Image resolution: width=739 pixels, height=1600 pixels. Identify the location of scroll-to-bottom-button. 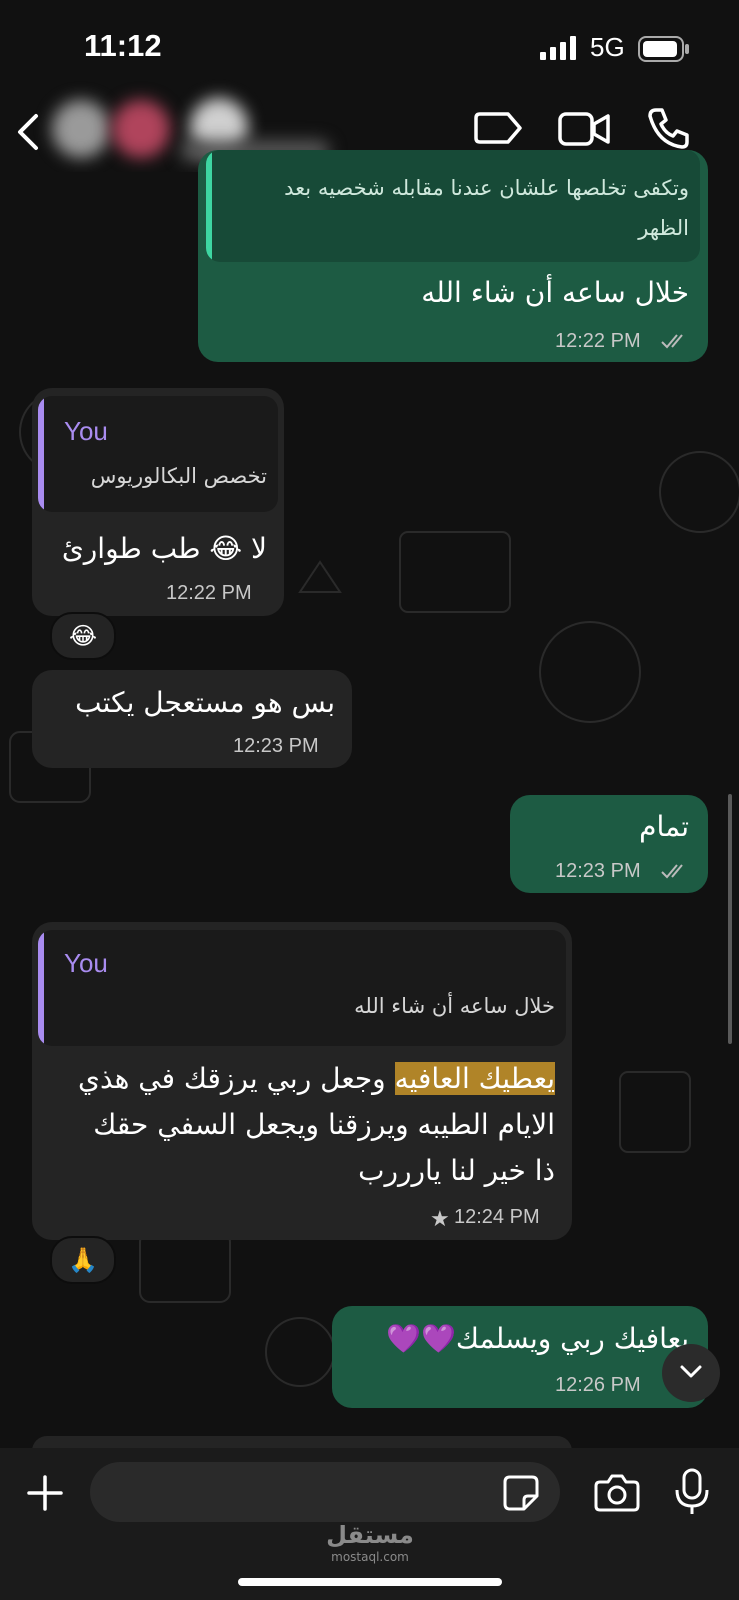
(691, 1373).